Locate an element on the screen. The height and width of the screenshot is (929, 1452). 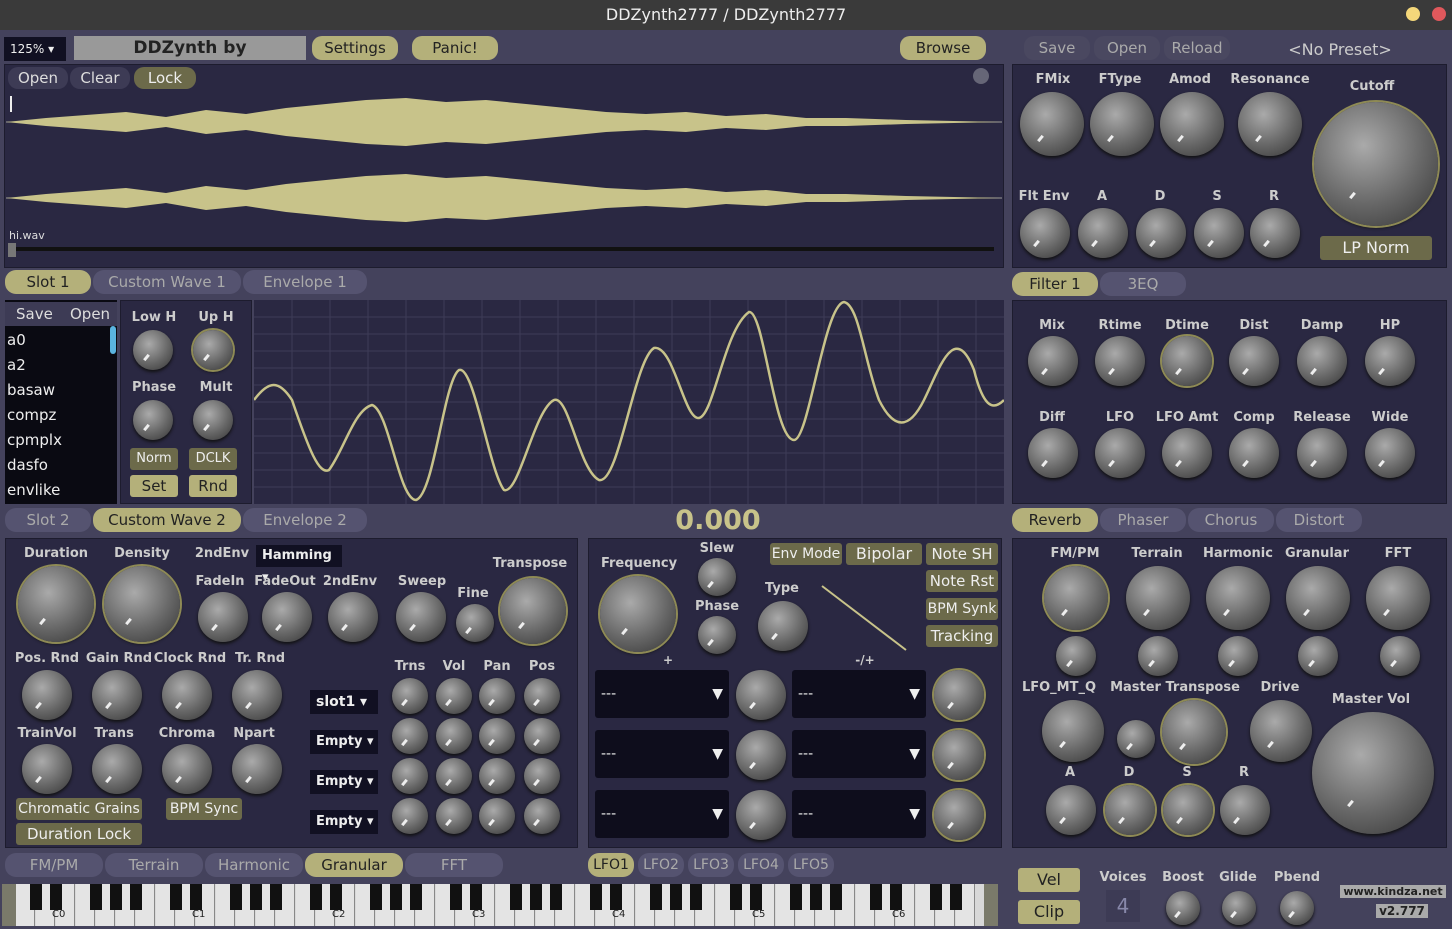
tab-lfo5: LFO5 is located at coordinates (811, 865).